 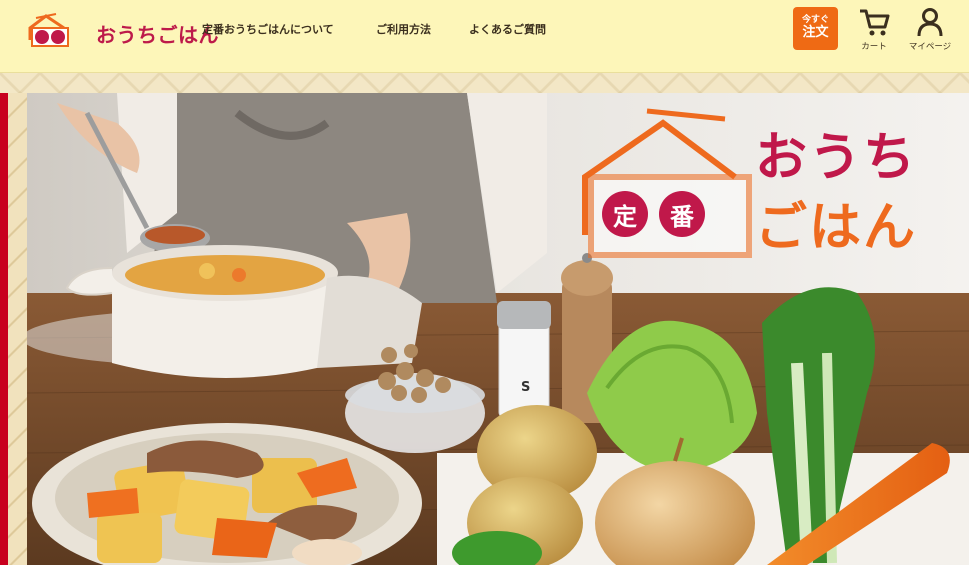 I want to click on nav-how-to-use: ご利用方法, so click(x=403, y=29).